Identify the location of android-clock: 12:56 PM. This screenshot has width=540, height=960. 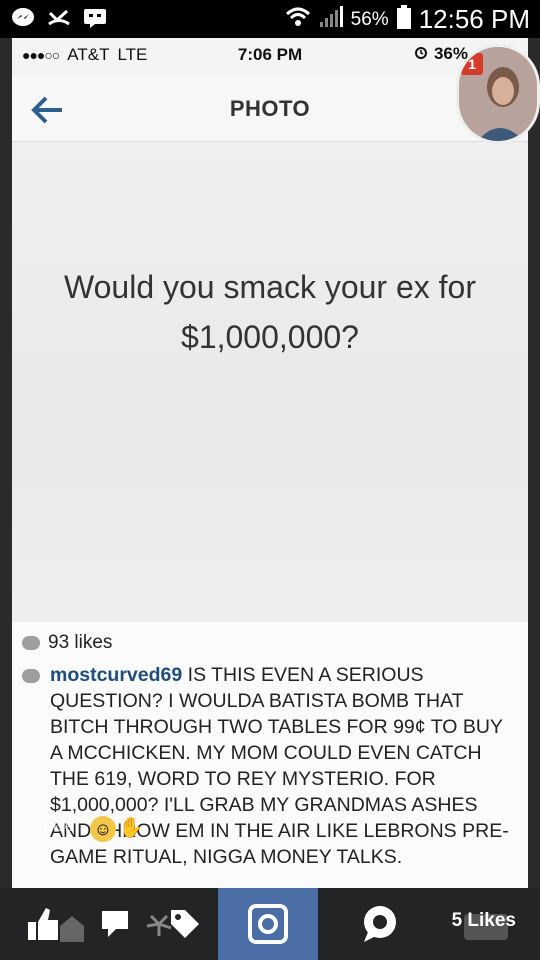
(474, 19).